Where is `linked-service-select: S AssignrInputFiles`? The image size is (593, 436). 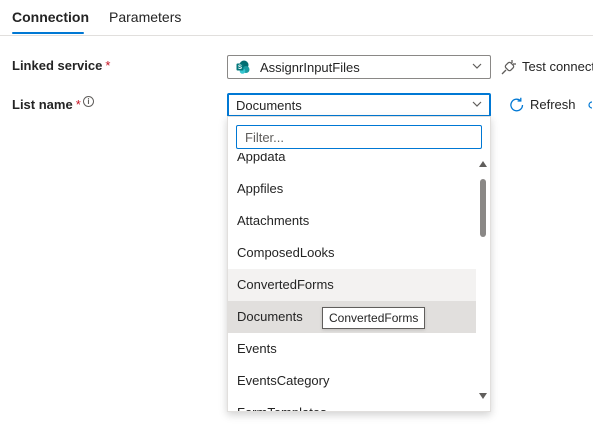 linked-service-select: S AssignrInputFiles is located at coordinates (359, 67).